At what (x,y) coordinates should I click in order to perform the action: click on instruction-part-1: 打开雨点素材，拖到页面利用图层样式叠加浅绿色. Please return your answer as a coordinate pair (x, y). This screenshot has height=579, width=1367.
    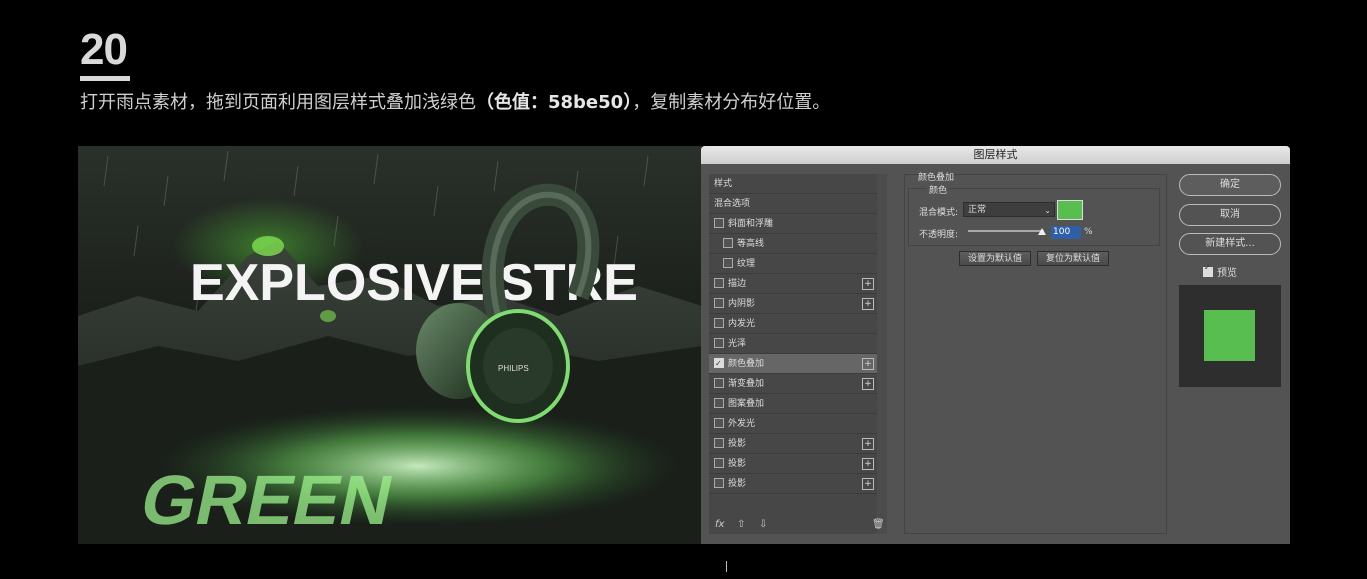
    Looking at the image, I should click on (278, 102).